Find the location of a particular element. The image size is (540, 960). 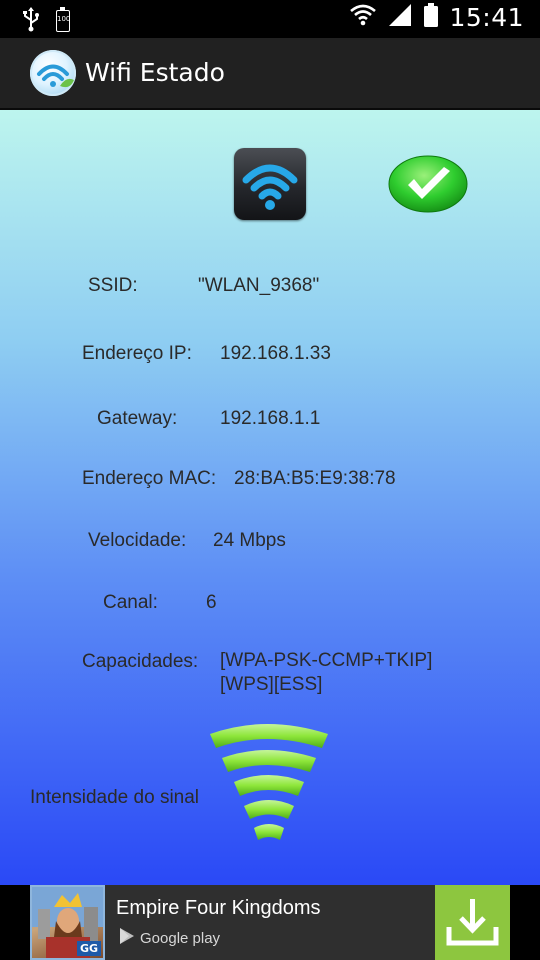

app-title: Wifi Estado is located at coordinates (155, 72).